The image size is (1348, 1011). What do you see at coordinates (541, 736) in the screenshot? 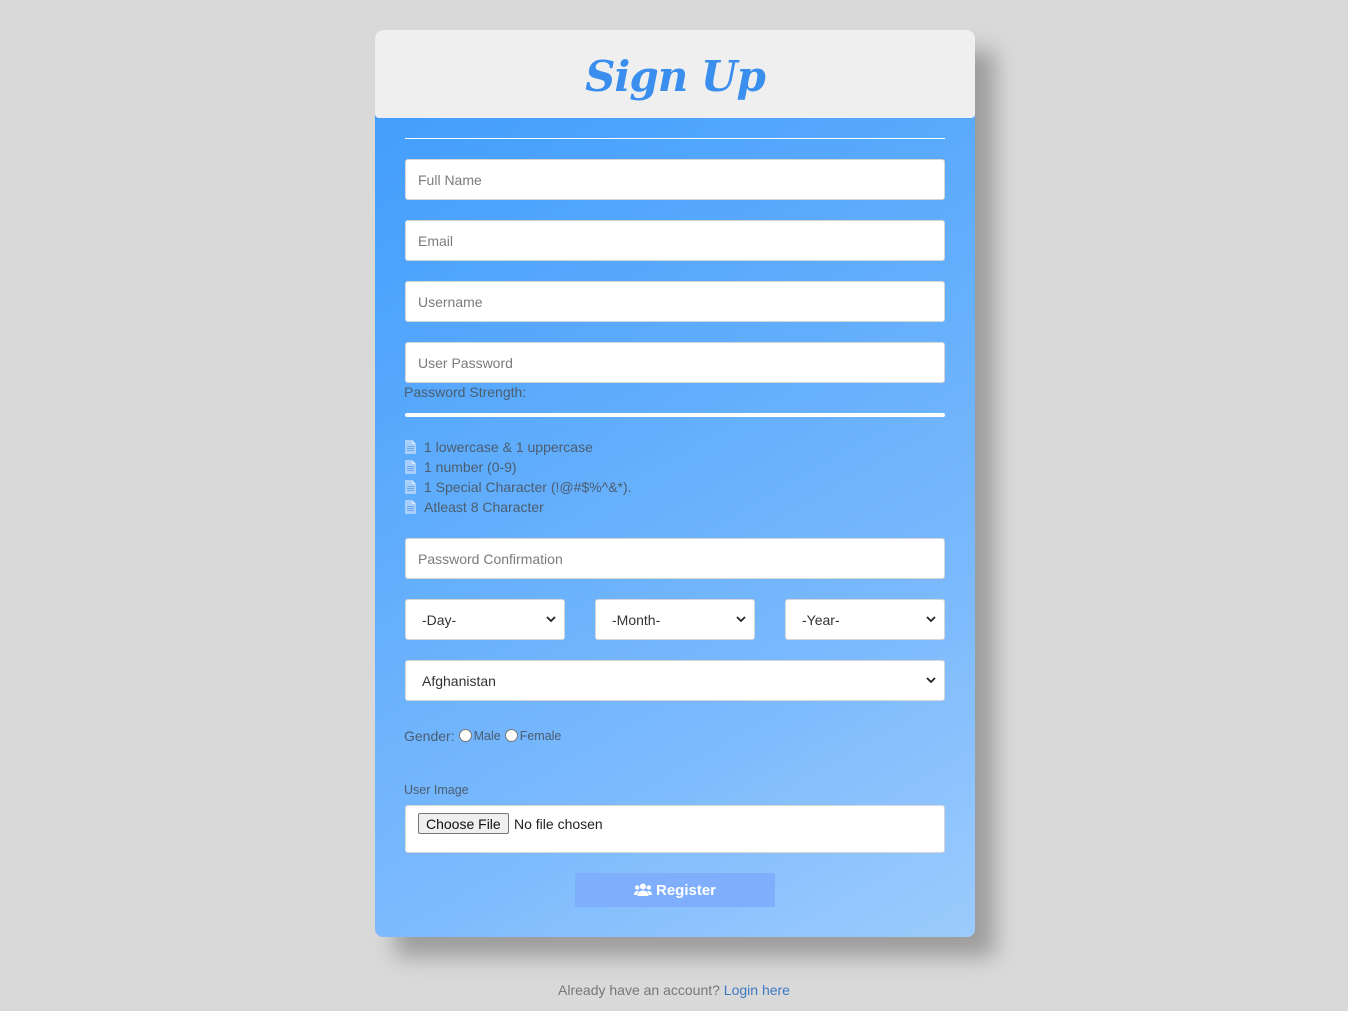
I see `gender-female-label: Female` at bounding box center [541, 736].